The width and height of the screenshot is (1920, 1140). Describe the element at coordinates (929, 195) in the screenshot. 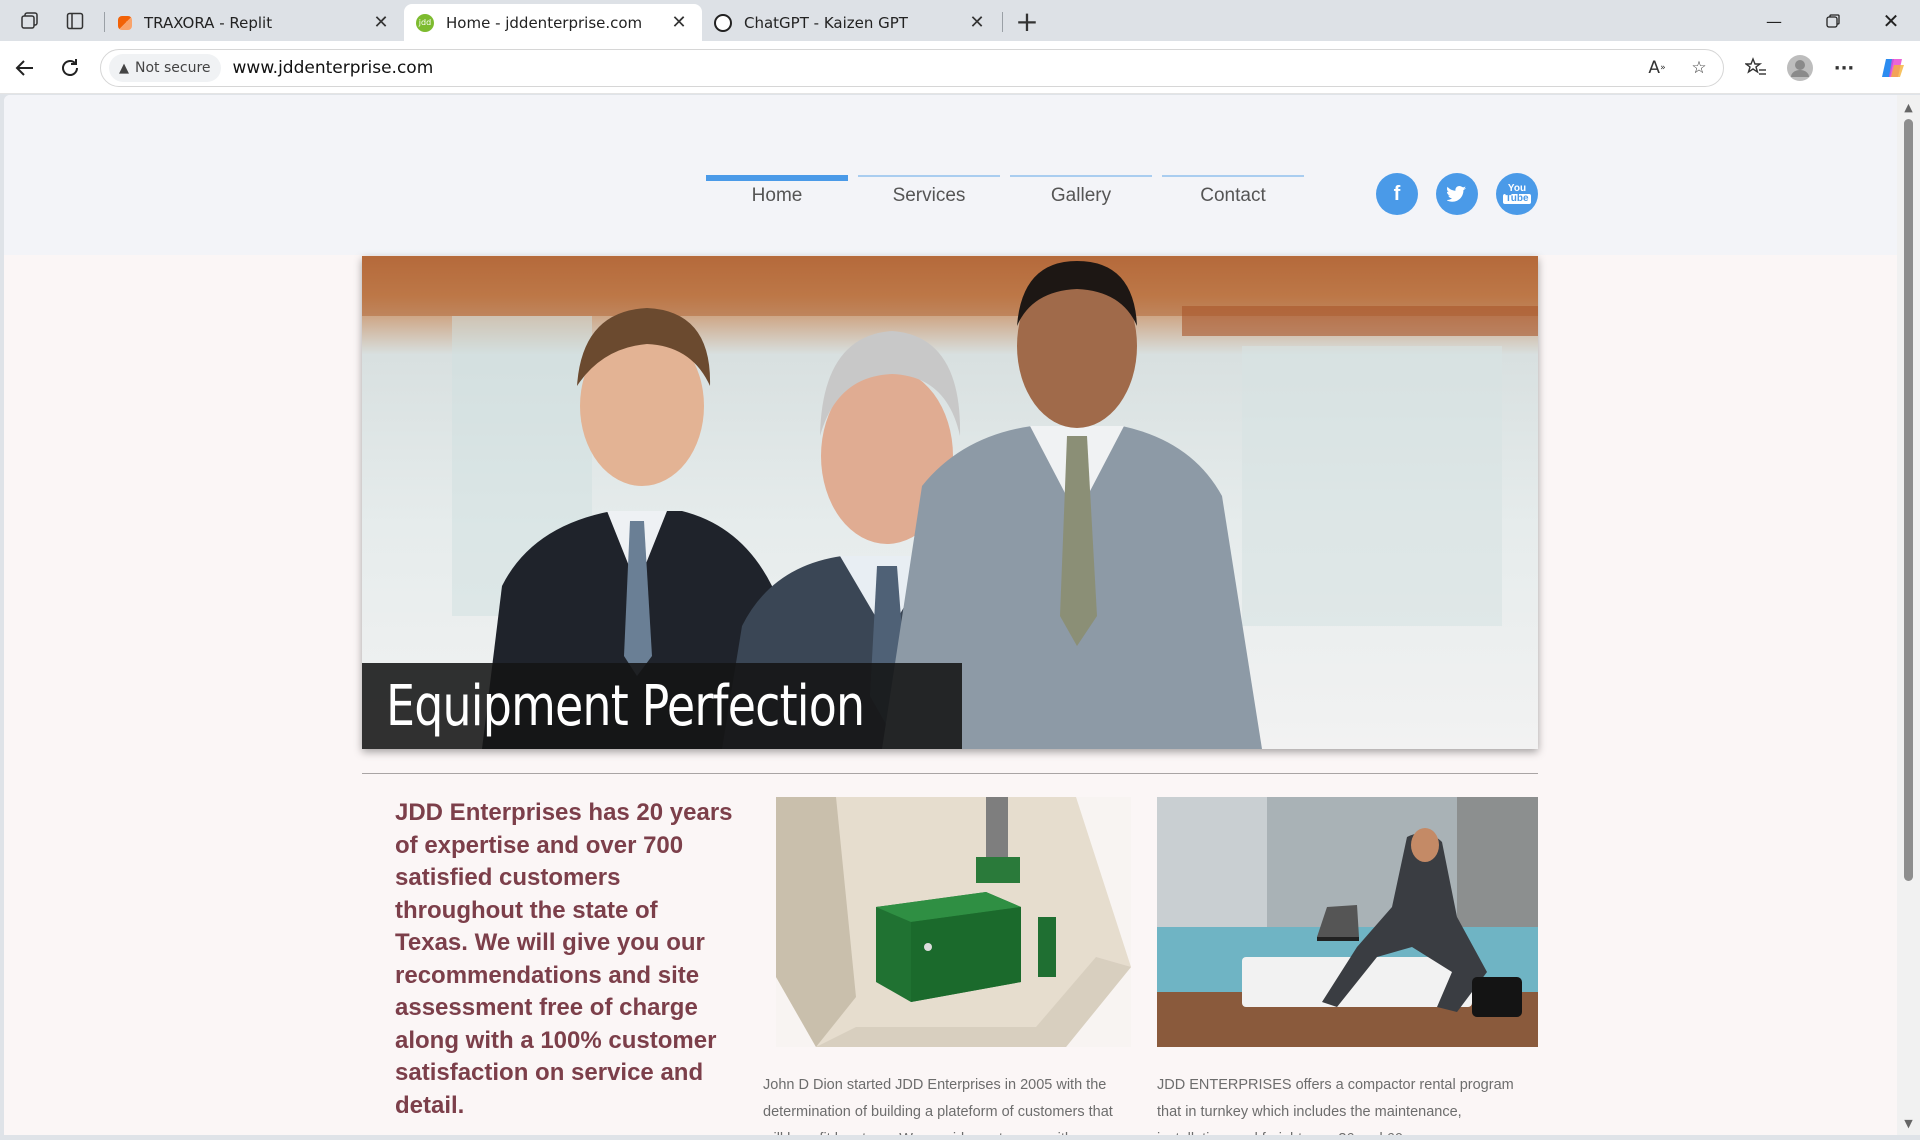

I see `nav-services: Services` at that location.